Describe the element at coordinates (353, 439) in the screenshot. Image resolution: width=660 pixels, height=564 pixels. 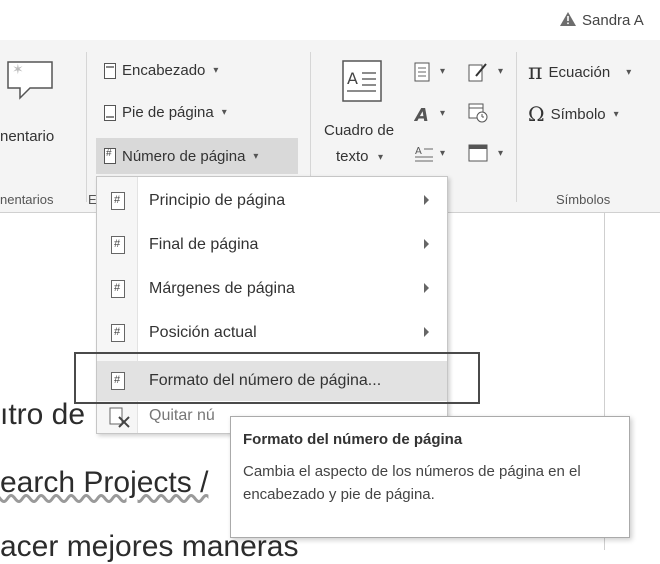
I see `tooltip-title: Formato del número de página` at that location.